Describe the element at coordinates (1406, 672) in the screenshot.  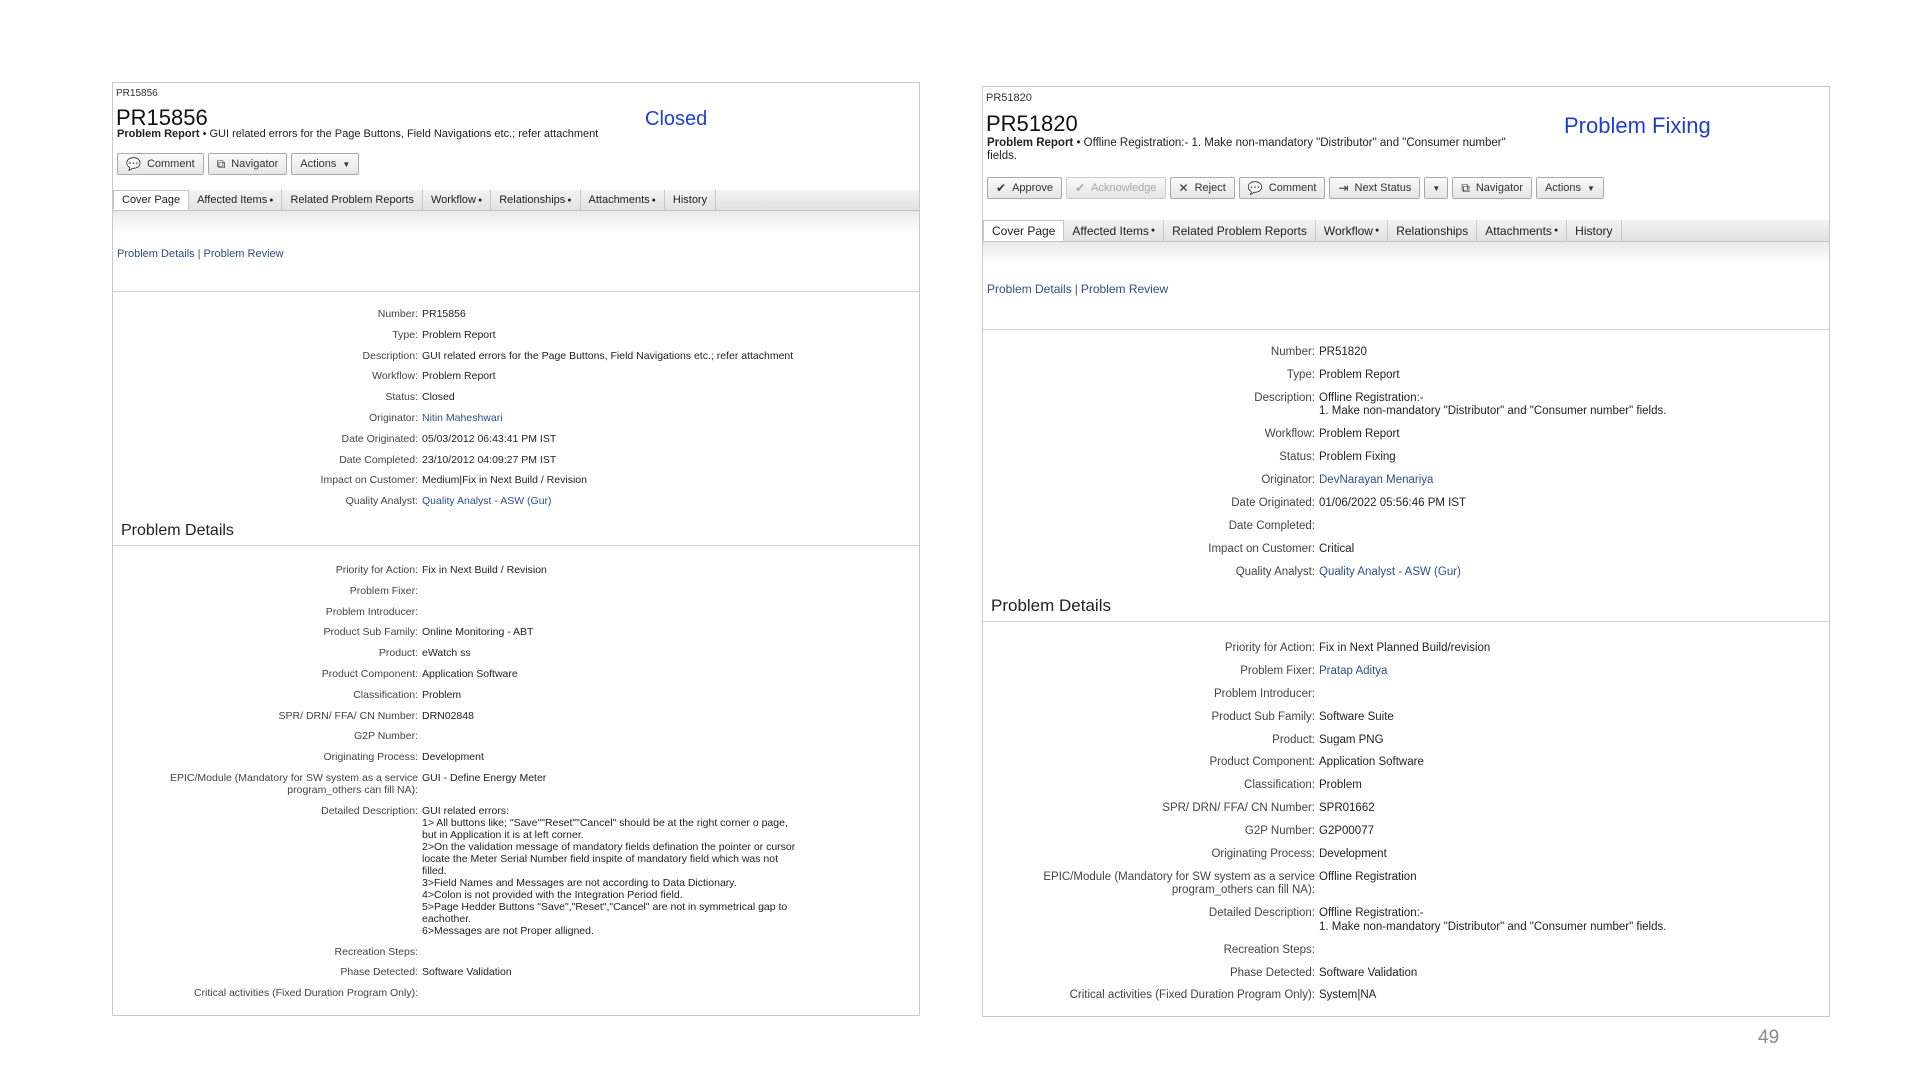
I see `field-row: Problem Fixer: Pratap Aditya` at that location.